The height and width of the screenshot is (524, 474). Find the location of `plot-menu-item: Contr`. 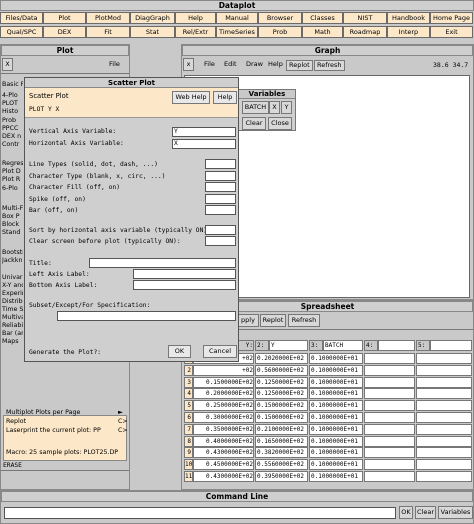

plot-menu-item: Contr is located at coordinates (12, 145).